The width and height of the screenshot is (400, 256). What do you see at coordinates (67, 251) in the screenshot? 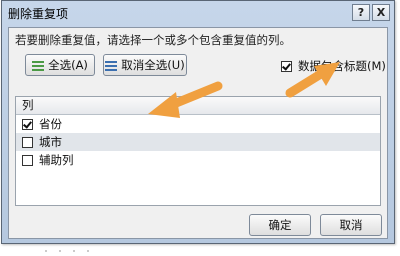
I see `cropped-dots` at bounding box center [67, 251].